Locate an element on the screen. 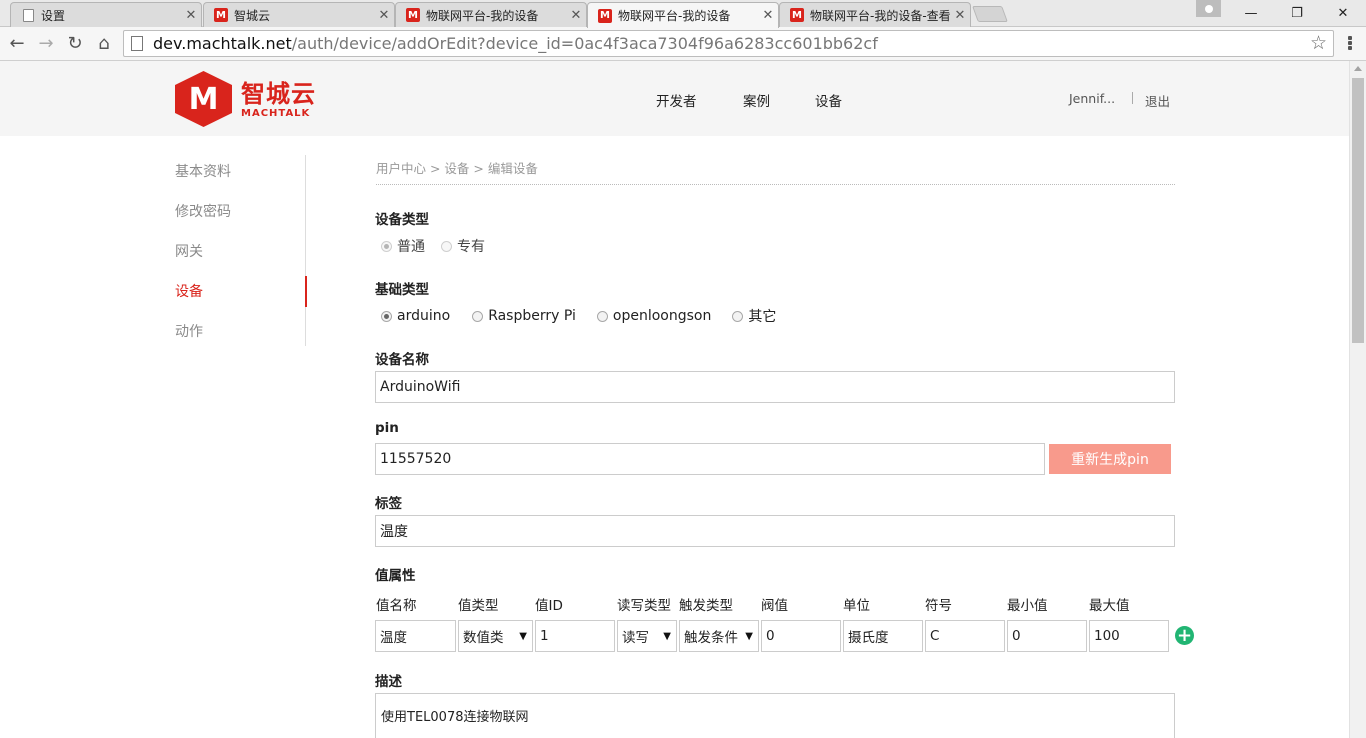 The height and width of the screenshot is (738, 1366). col-rw-type: 读写类型 is located at coordinates (644, 606).